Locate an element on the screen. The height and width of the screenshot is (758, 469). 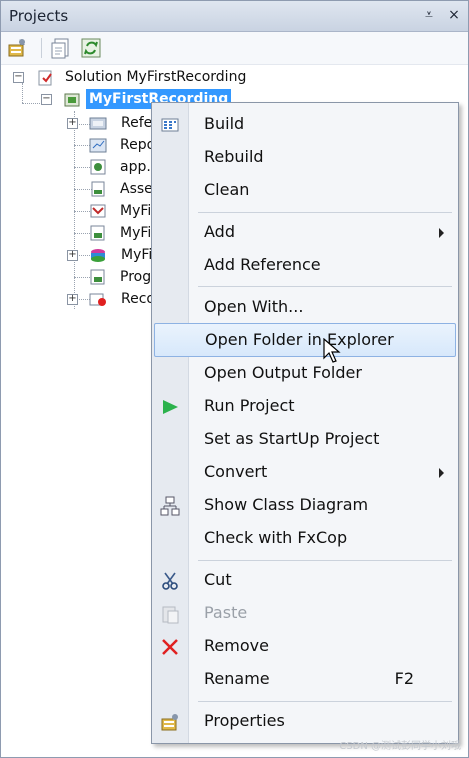
tree-label: Reco is located at coordinates (138, 299).